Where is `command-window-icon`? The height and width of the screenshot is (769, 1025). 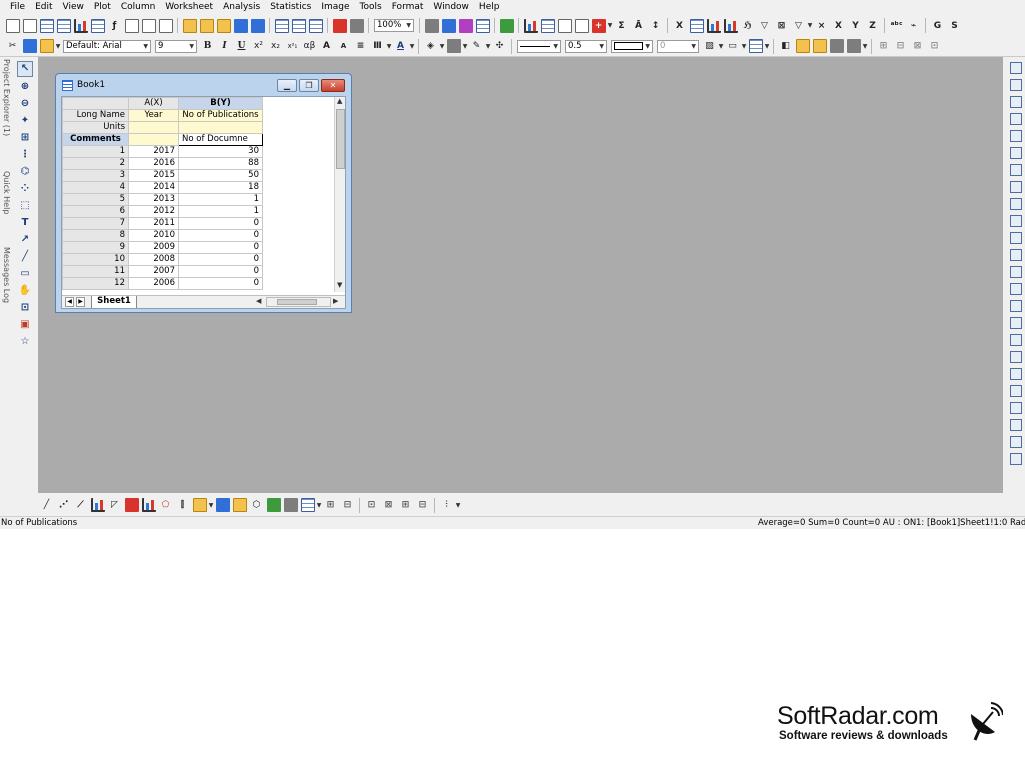 command-window-icon is located at coordinates (547, 25).